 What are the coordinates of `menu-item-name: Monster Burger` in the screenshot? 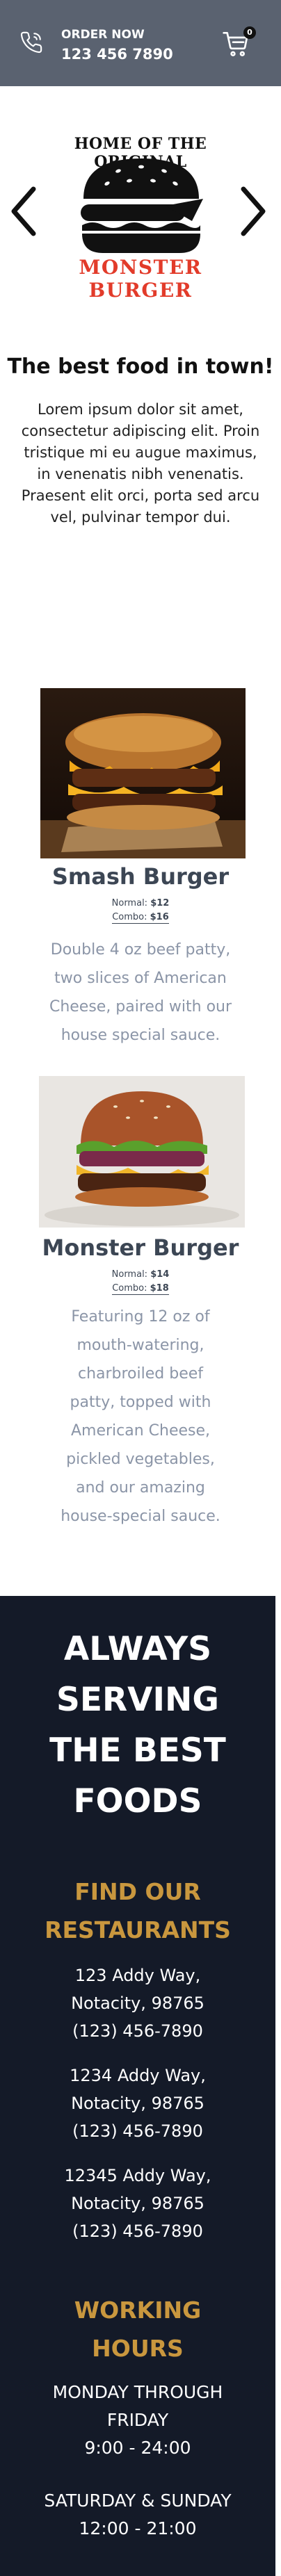 It's located at (140, 1247).